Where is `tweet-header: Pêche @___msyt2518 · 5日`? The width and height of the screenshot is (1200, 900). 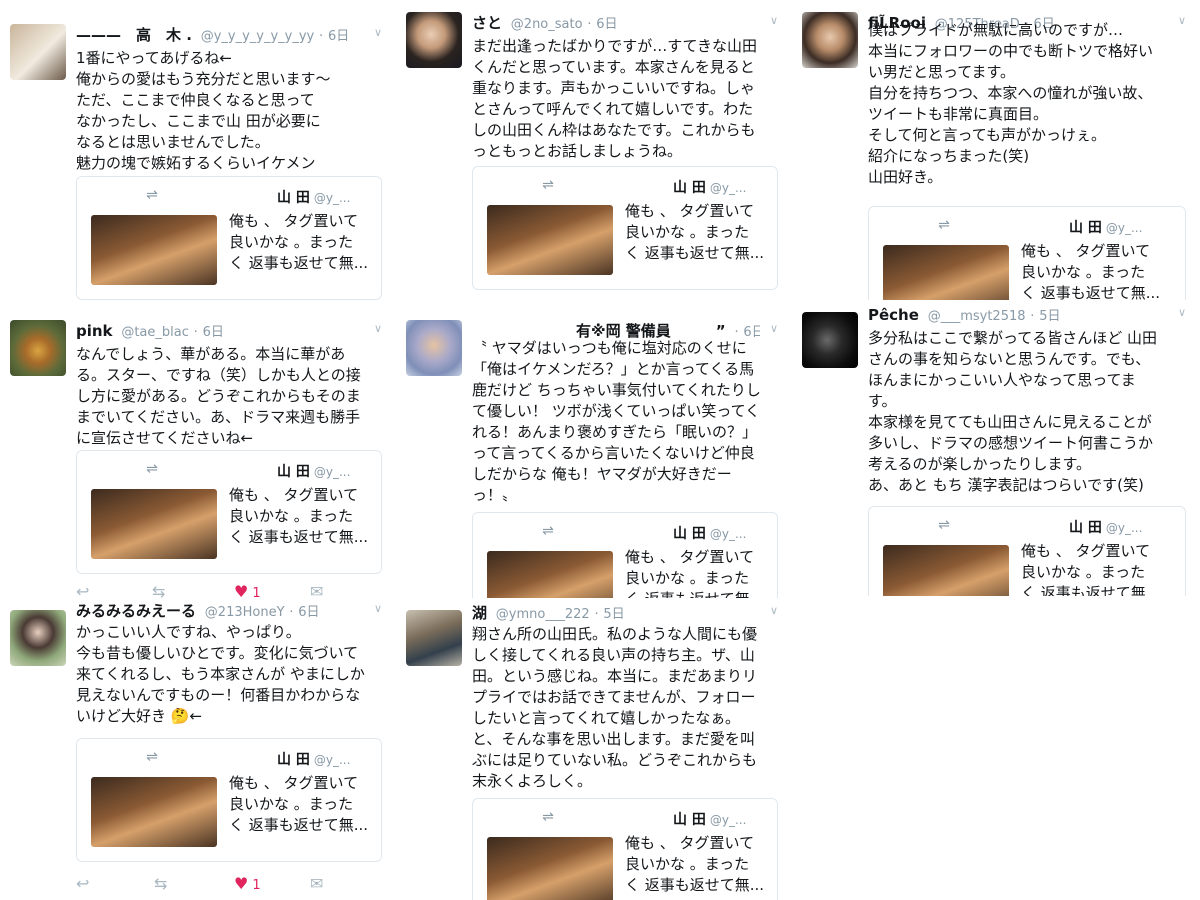
tweet-header: Pêche @___msyt2518 · 5日 is located at coordinates (1018, 315).